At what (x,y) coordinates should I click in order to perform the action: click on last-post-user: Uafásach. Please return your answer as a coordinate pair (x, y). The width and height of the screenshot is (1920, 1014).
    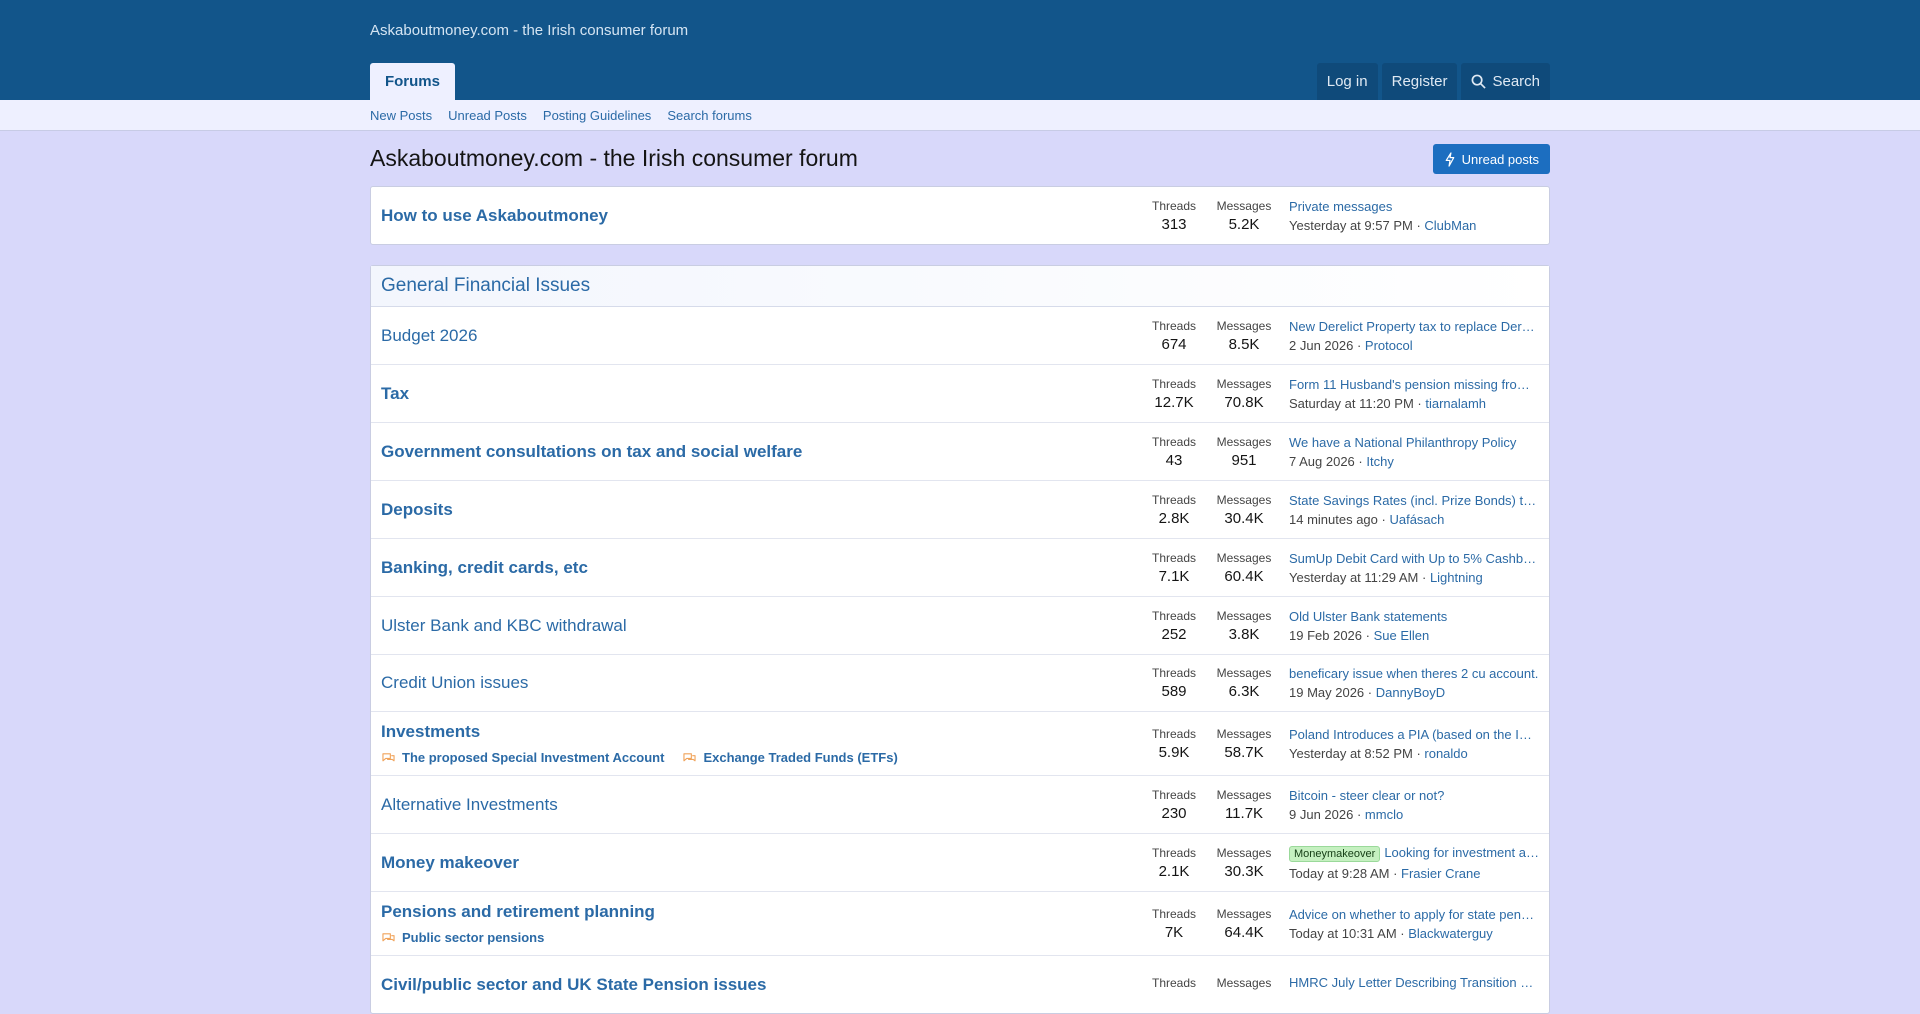
    Looking at the image, I should click on (1416, 519).